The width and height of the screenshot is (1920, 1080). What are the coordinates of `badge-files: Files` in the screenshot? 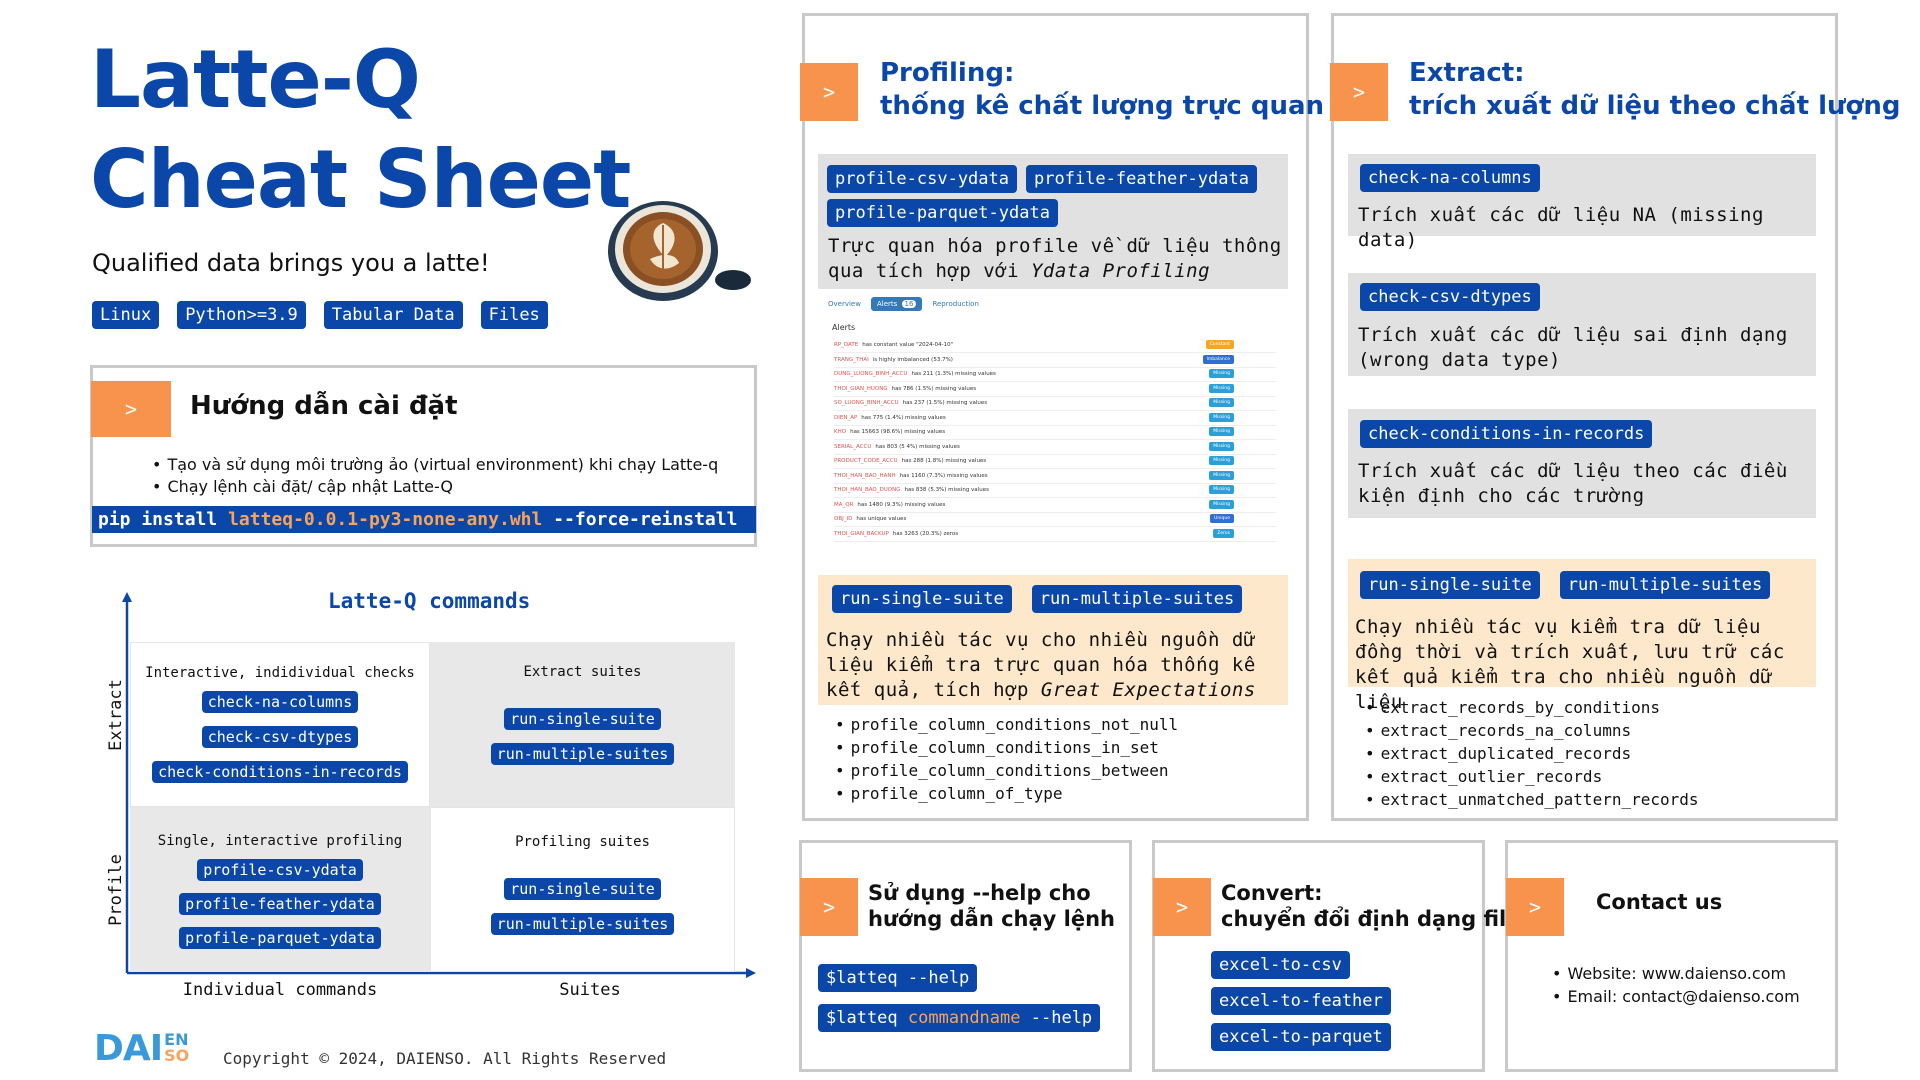 It's located at (514, 315).